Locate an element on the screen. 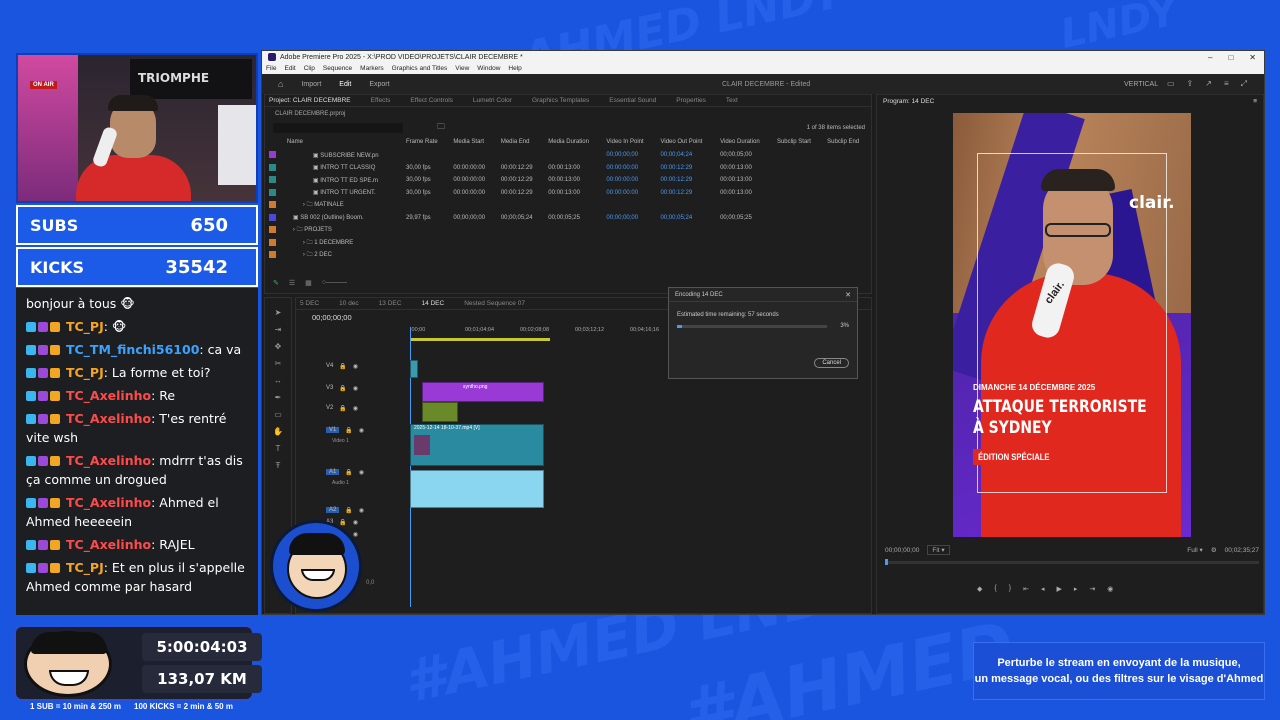  menu-item-sequence: Sequence is located at coordinates (337, 68).